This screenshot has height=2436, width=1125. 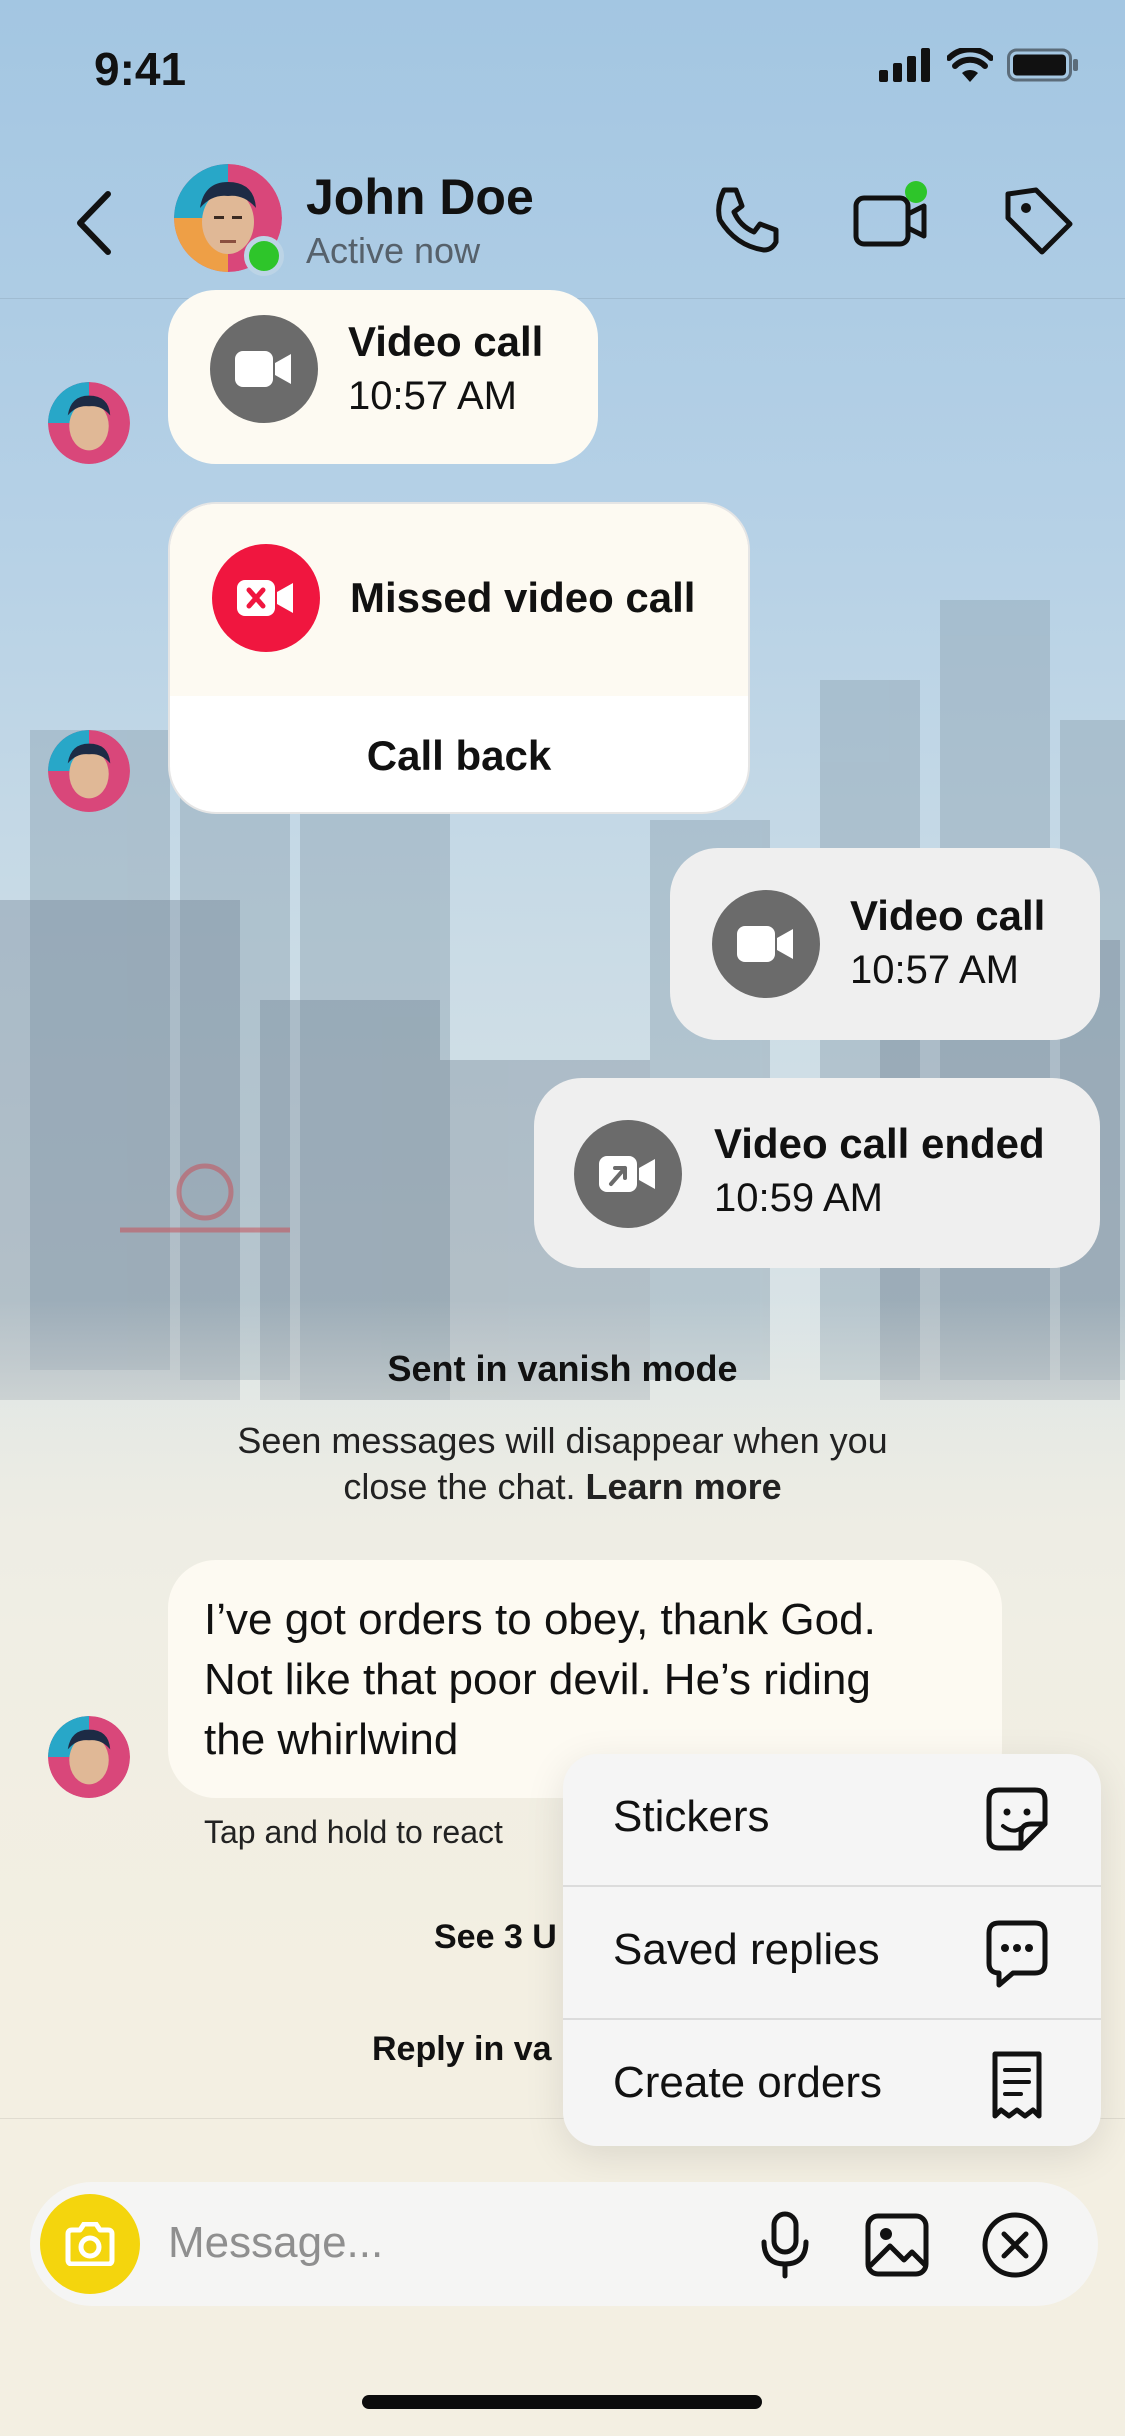 I want to click on missed-call-icon, so click(x=266, y=598).